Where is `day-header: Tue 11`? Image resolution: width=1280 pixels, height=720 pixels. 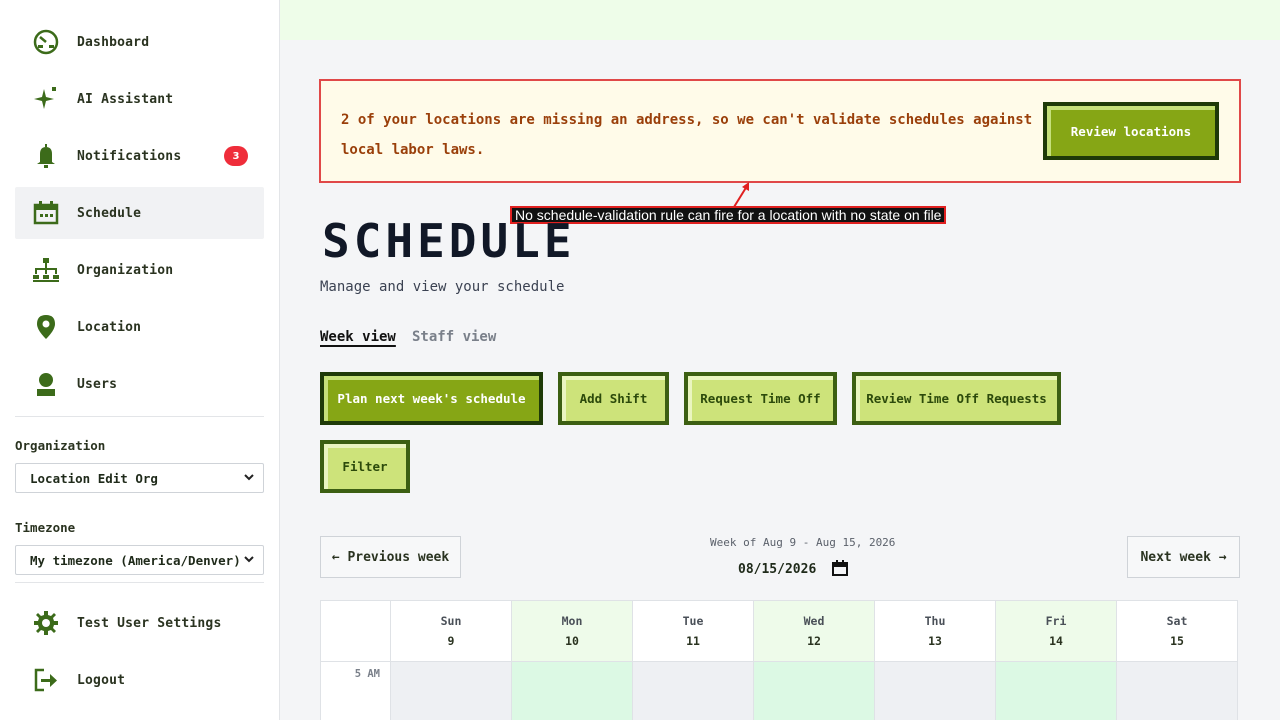
day-header: Tue 11 is located at coordinates (693, 631).